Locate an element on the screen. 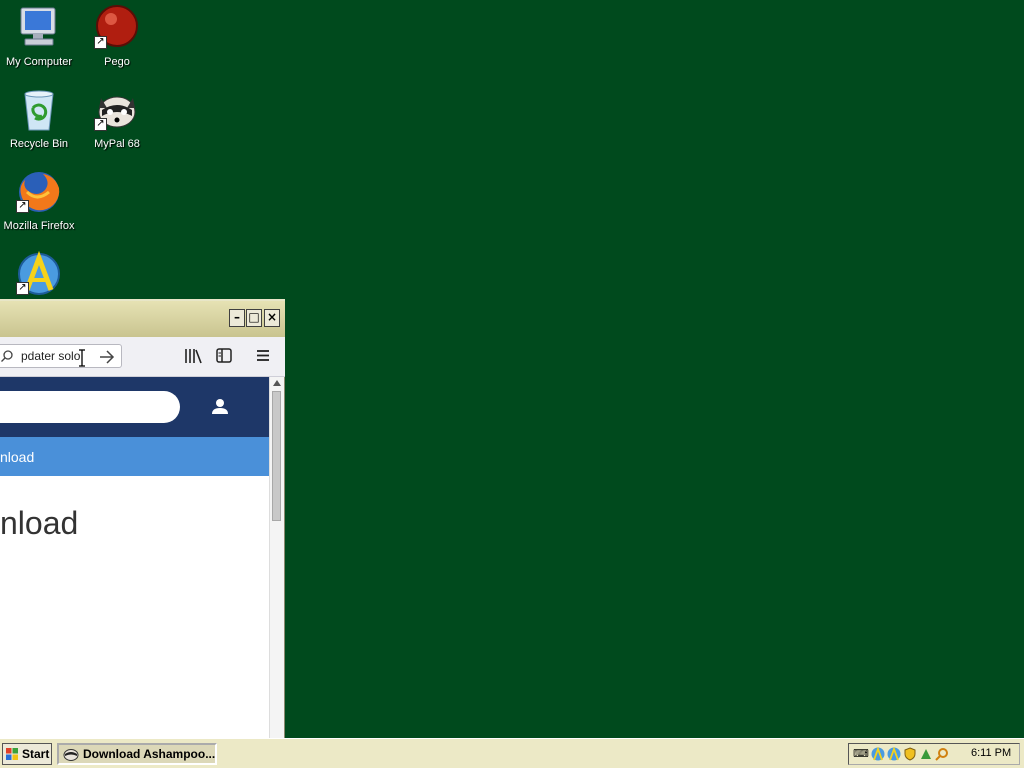  sidebar-icon is located at coordinates (224, 355).